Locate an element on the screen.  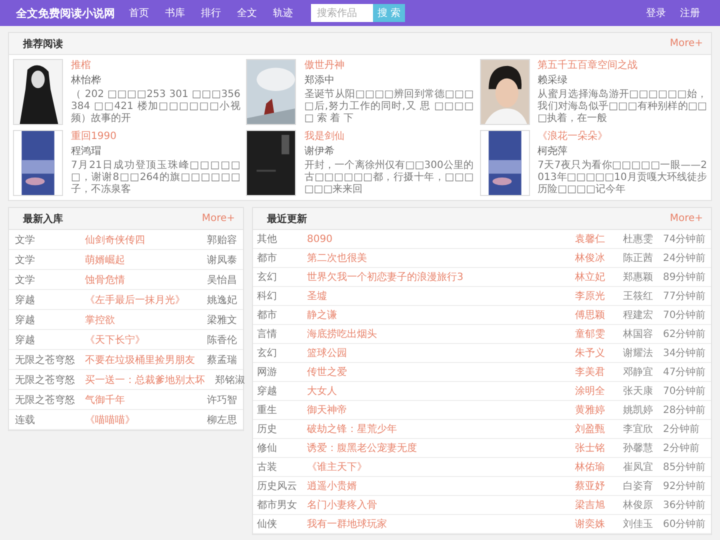
update-time: 62分钟前 is located at coordinates (685, 334).